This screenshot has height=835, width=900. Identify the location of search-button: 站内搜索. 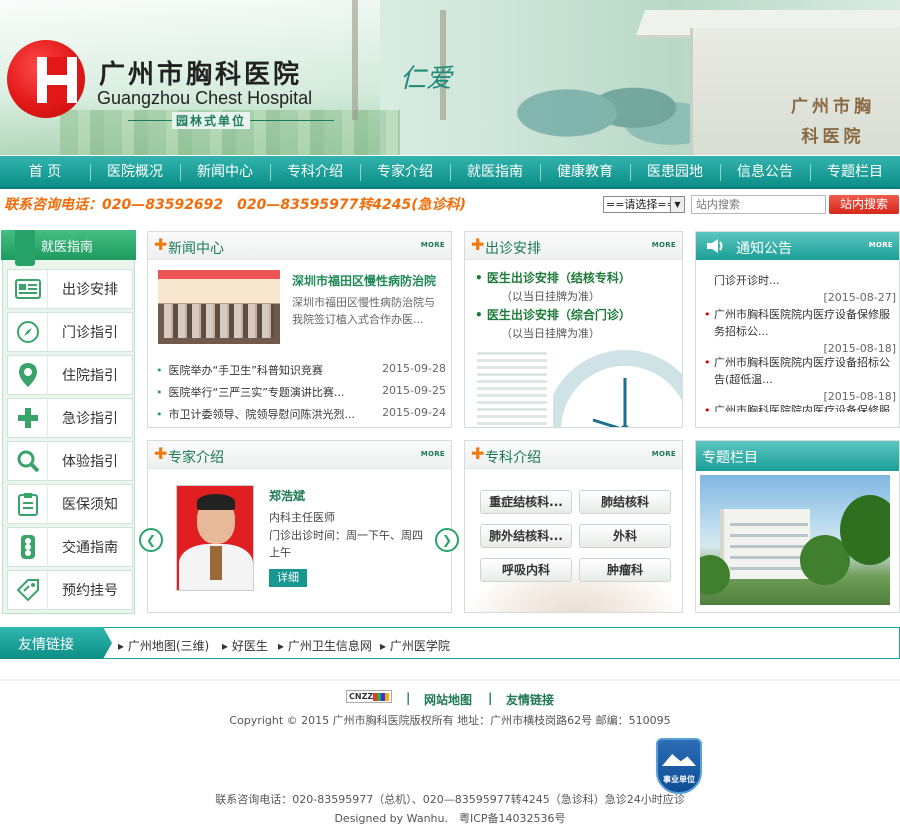
(864, 204).